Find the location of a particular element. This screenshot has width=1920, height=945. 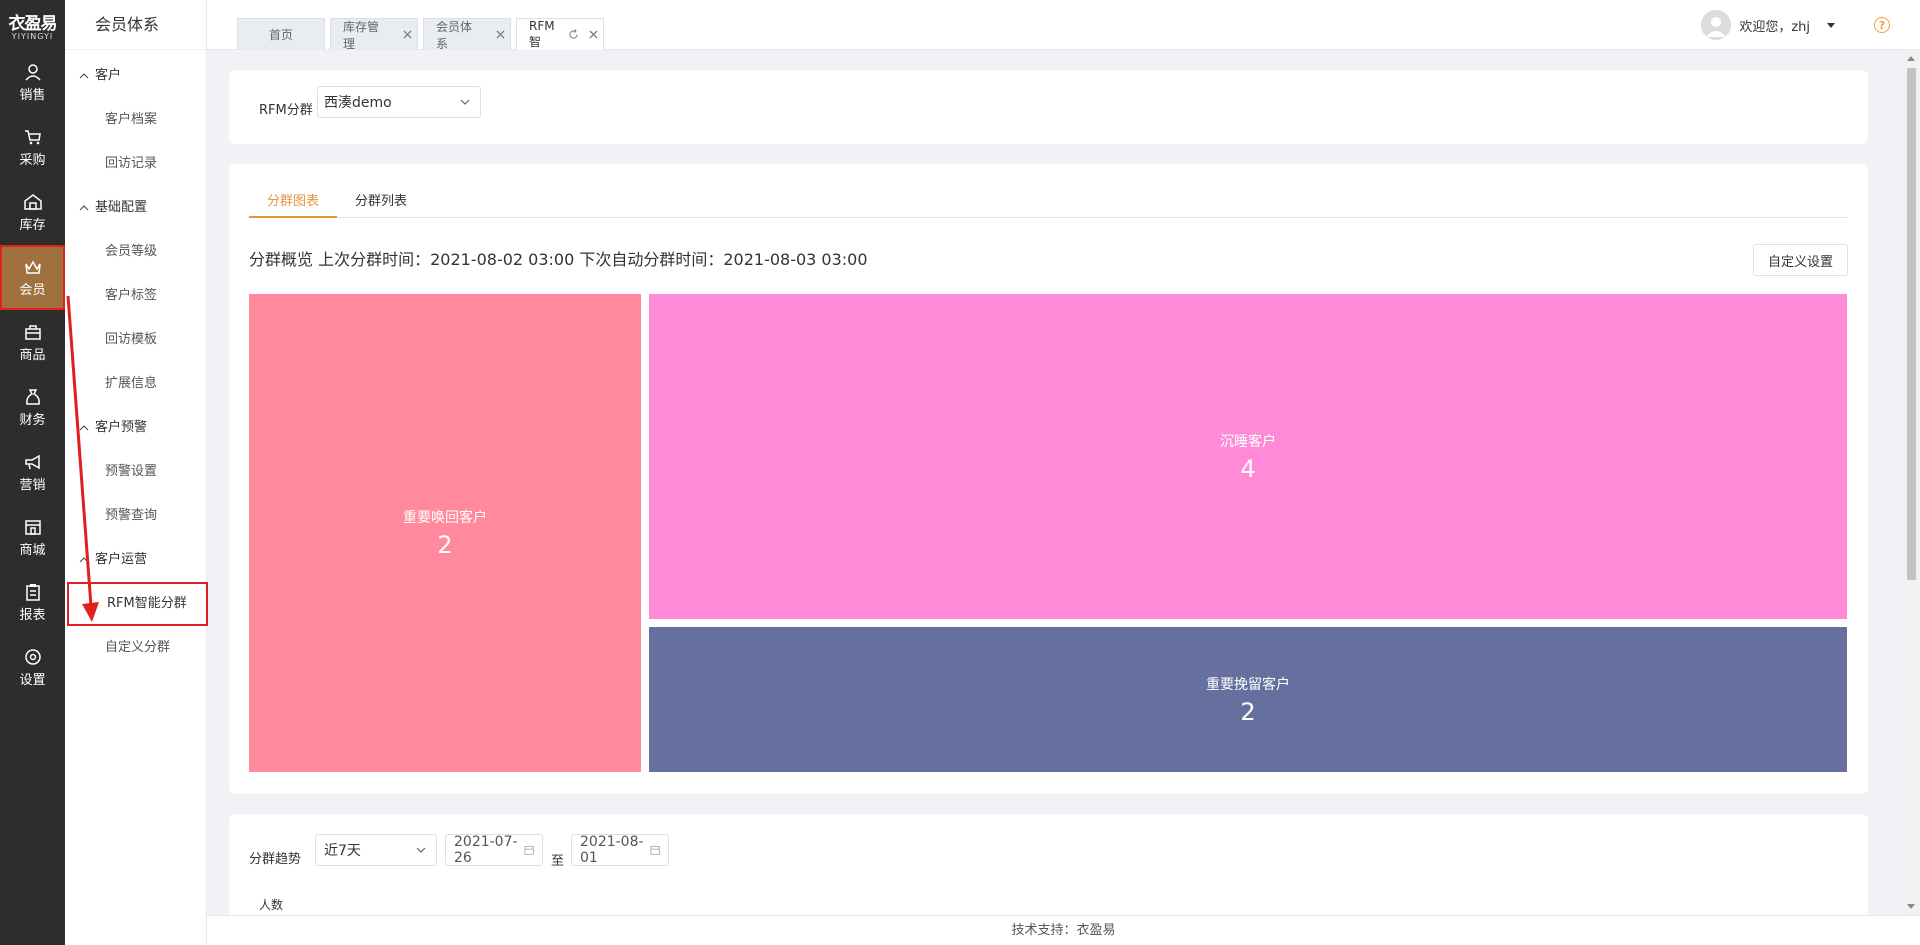

rfm-group-select: 西湊demo is located at coordinates (399, 102).